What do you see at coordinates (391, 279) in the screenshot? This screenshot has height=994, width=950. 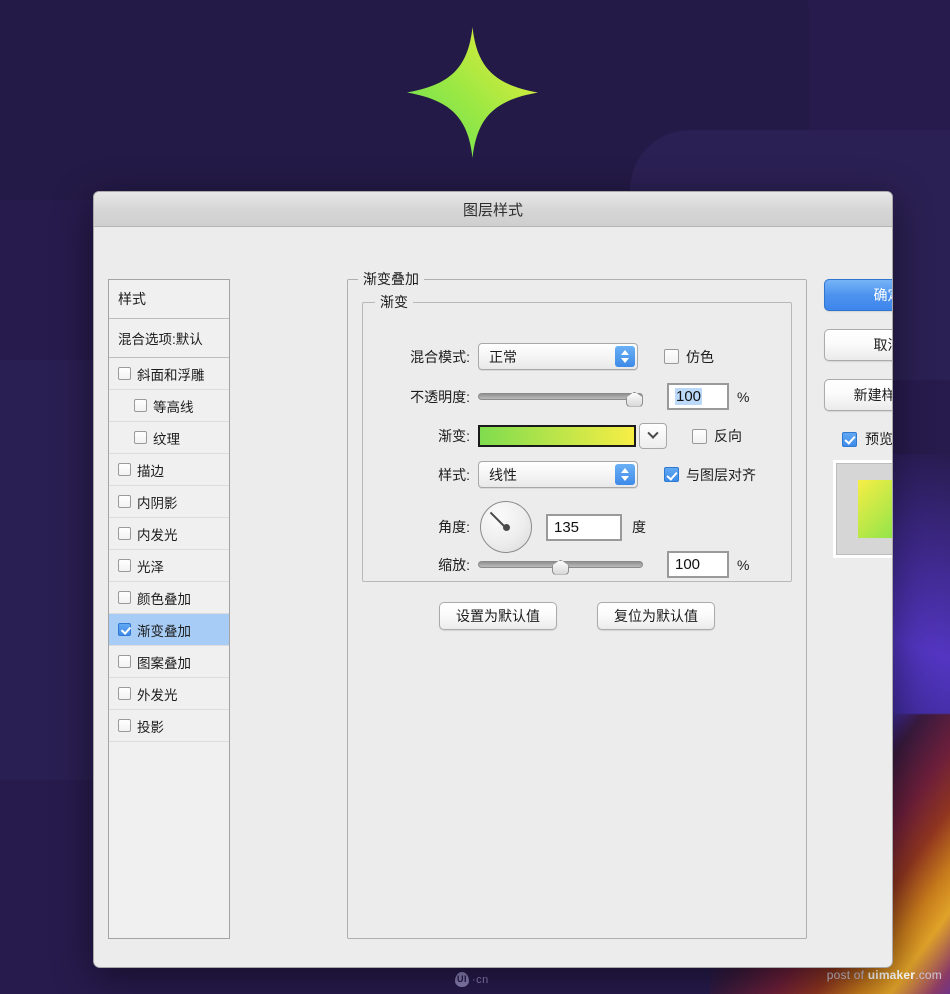 I see `gradient-overlay-group-label: 渐变叠加` at bounding box center [391, 279].